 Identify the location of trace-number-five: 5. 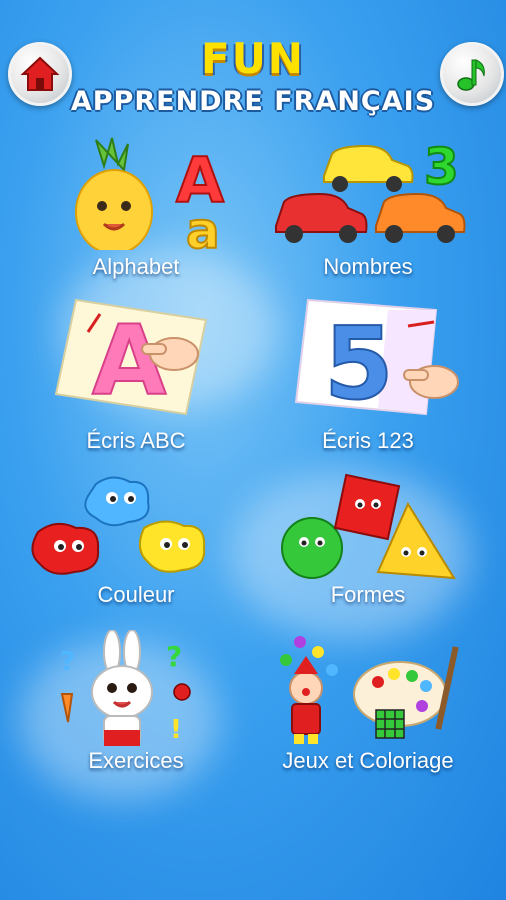
(359, 362).